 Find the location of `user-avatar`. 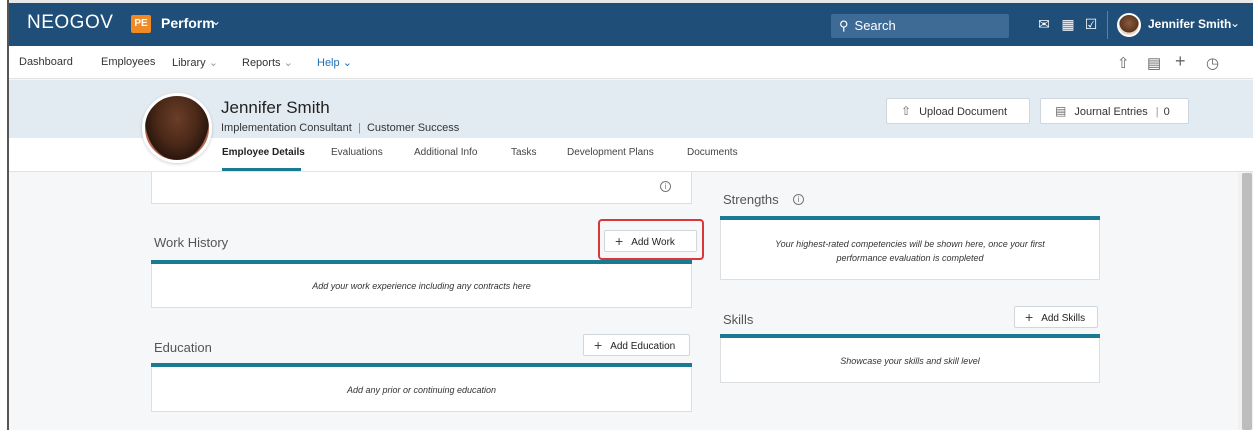

user-avatar is located at coordinates (1129, 25).